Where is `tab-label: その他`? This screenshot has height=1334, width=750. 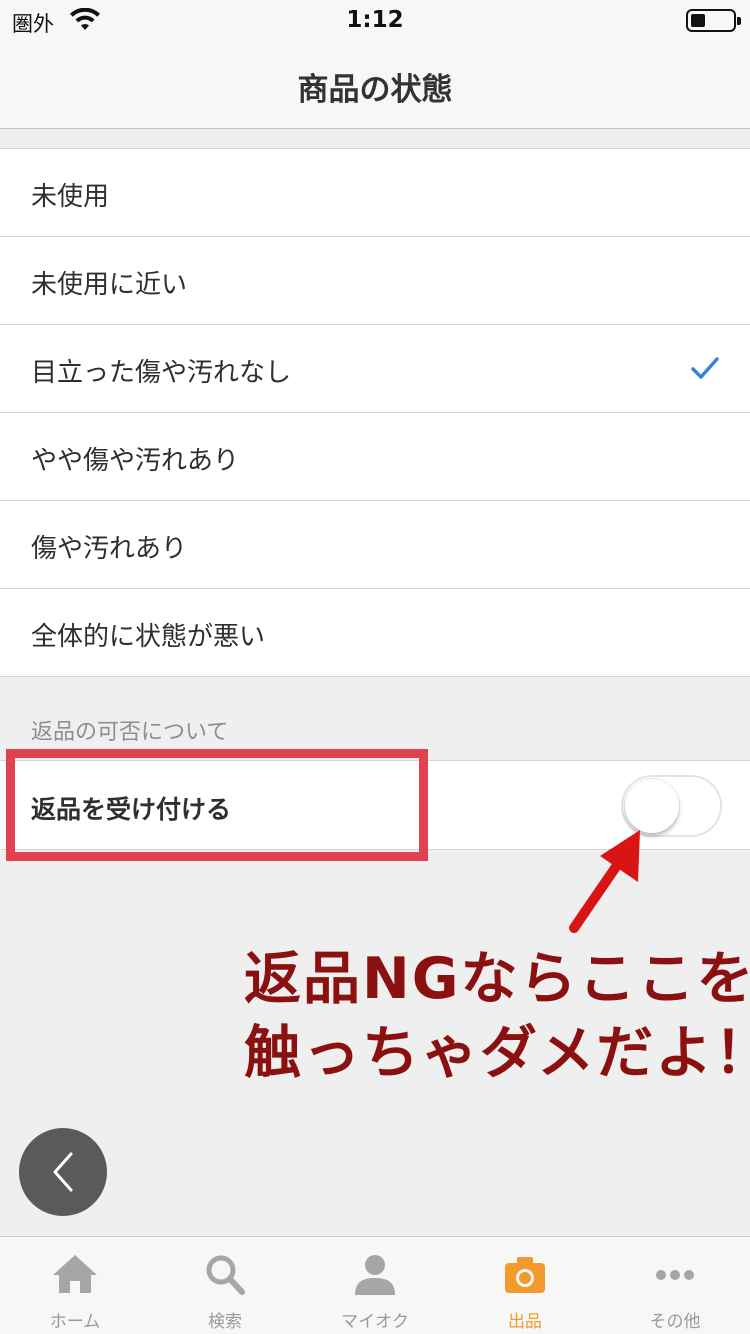
tab-label: その他 is located at coordinates (675, 1322).